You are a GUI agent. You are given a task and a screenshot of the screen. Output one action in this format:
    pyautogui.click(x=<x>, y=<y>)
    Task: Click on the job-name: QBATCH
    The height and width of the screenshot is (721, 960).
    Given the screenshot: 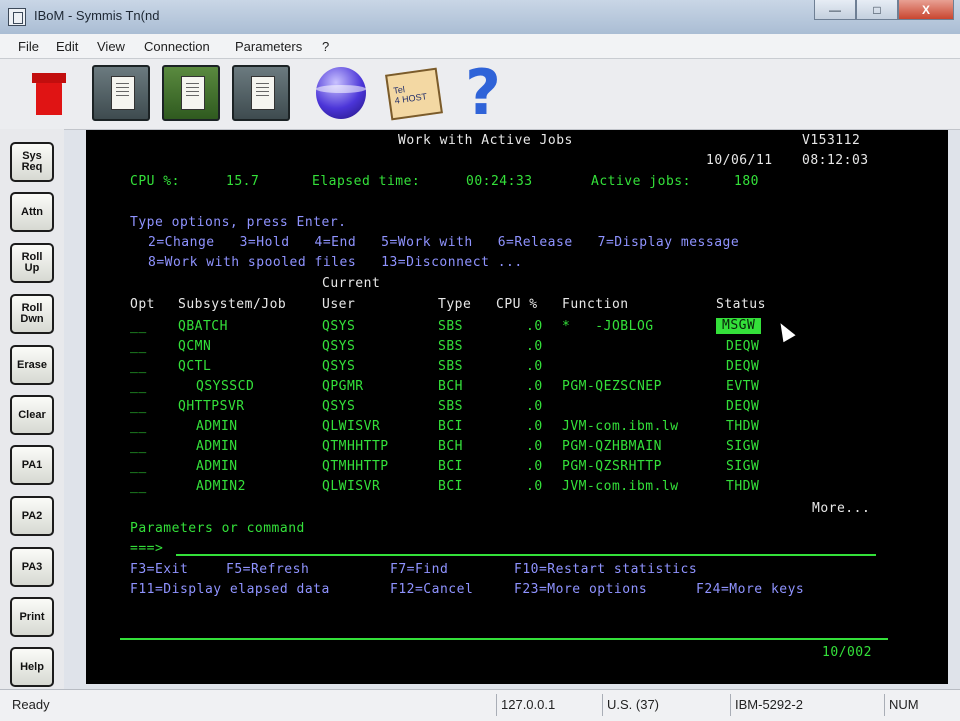 What is the action you would take?
    pyautogui.click(x=203, y=326)
    